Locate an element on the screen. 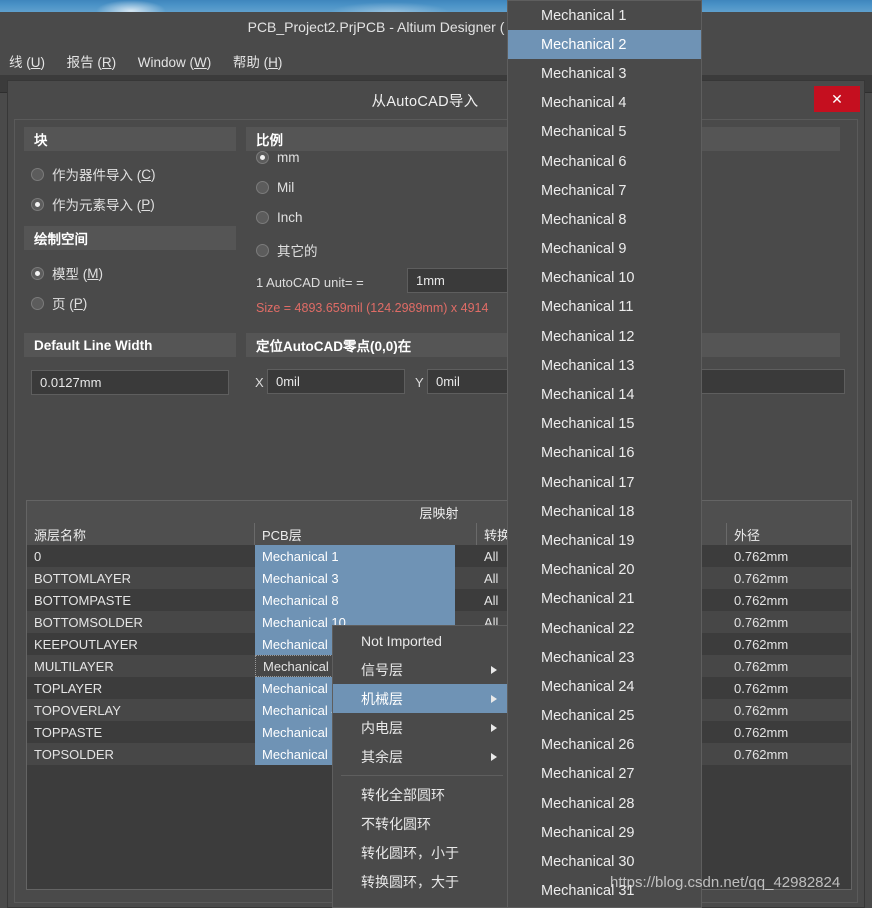 The width and height of the screenshot is (872, 908). context-menu-item: 其余层 is located at coordinates (422, 756).